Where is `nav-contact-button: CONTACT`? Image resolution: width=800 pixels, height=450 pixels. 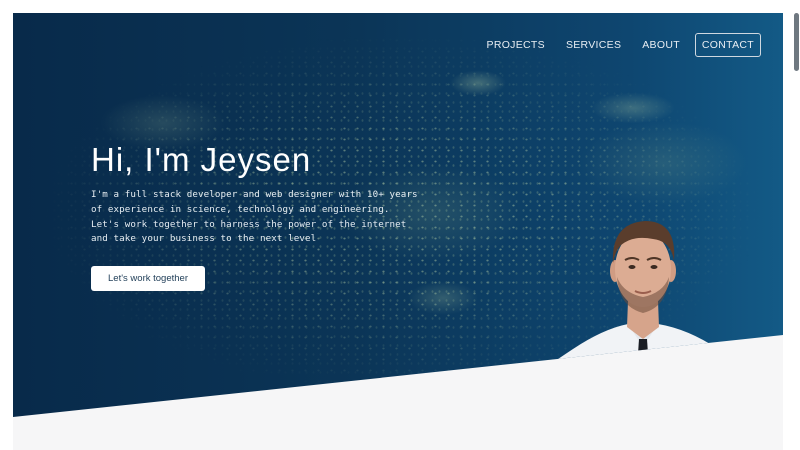
nav-contact-button: CONTACT is located at coordinates (727, 45).